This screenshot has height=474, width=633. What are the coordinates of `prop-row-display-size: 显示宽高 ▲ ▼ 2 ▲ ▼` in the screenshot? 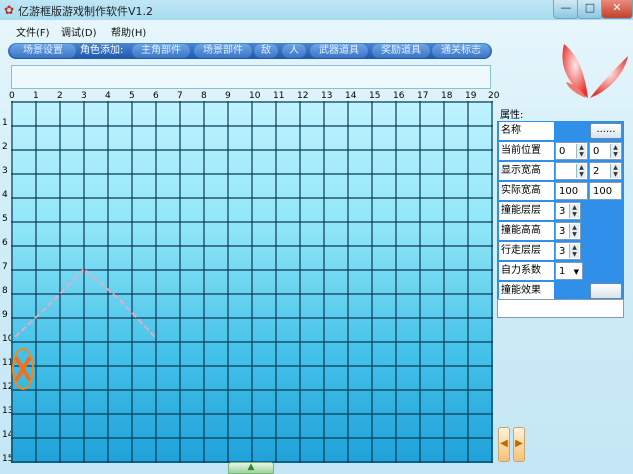 It's located at (560, 171).